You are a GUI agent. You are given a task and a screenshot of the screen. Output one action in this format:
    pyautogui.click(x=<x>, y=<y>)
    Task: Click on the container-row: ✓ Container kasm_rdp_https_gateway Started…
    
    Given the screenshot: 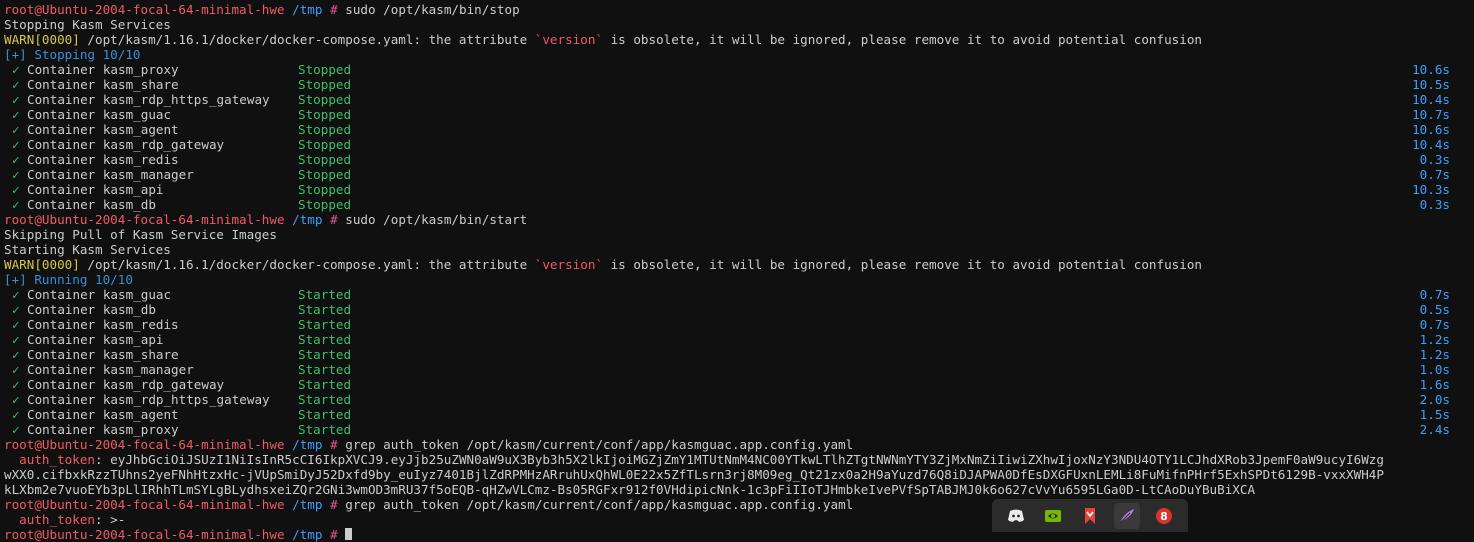 What is the action you would take?
    pyautogui.click(x=739, y=399)
    